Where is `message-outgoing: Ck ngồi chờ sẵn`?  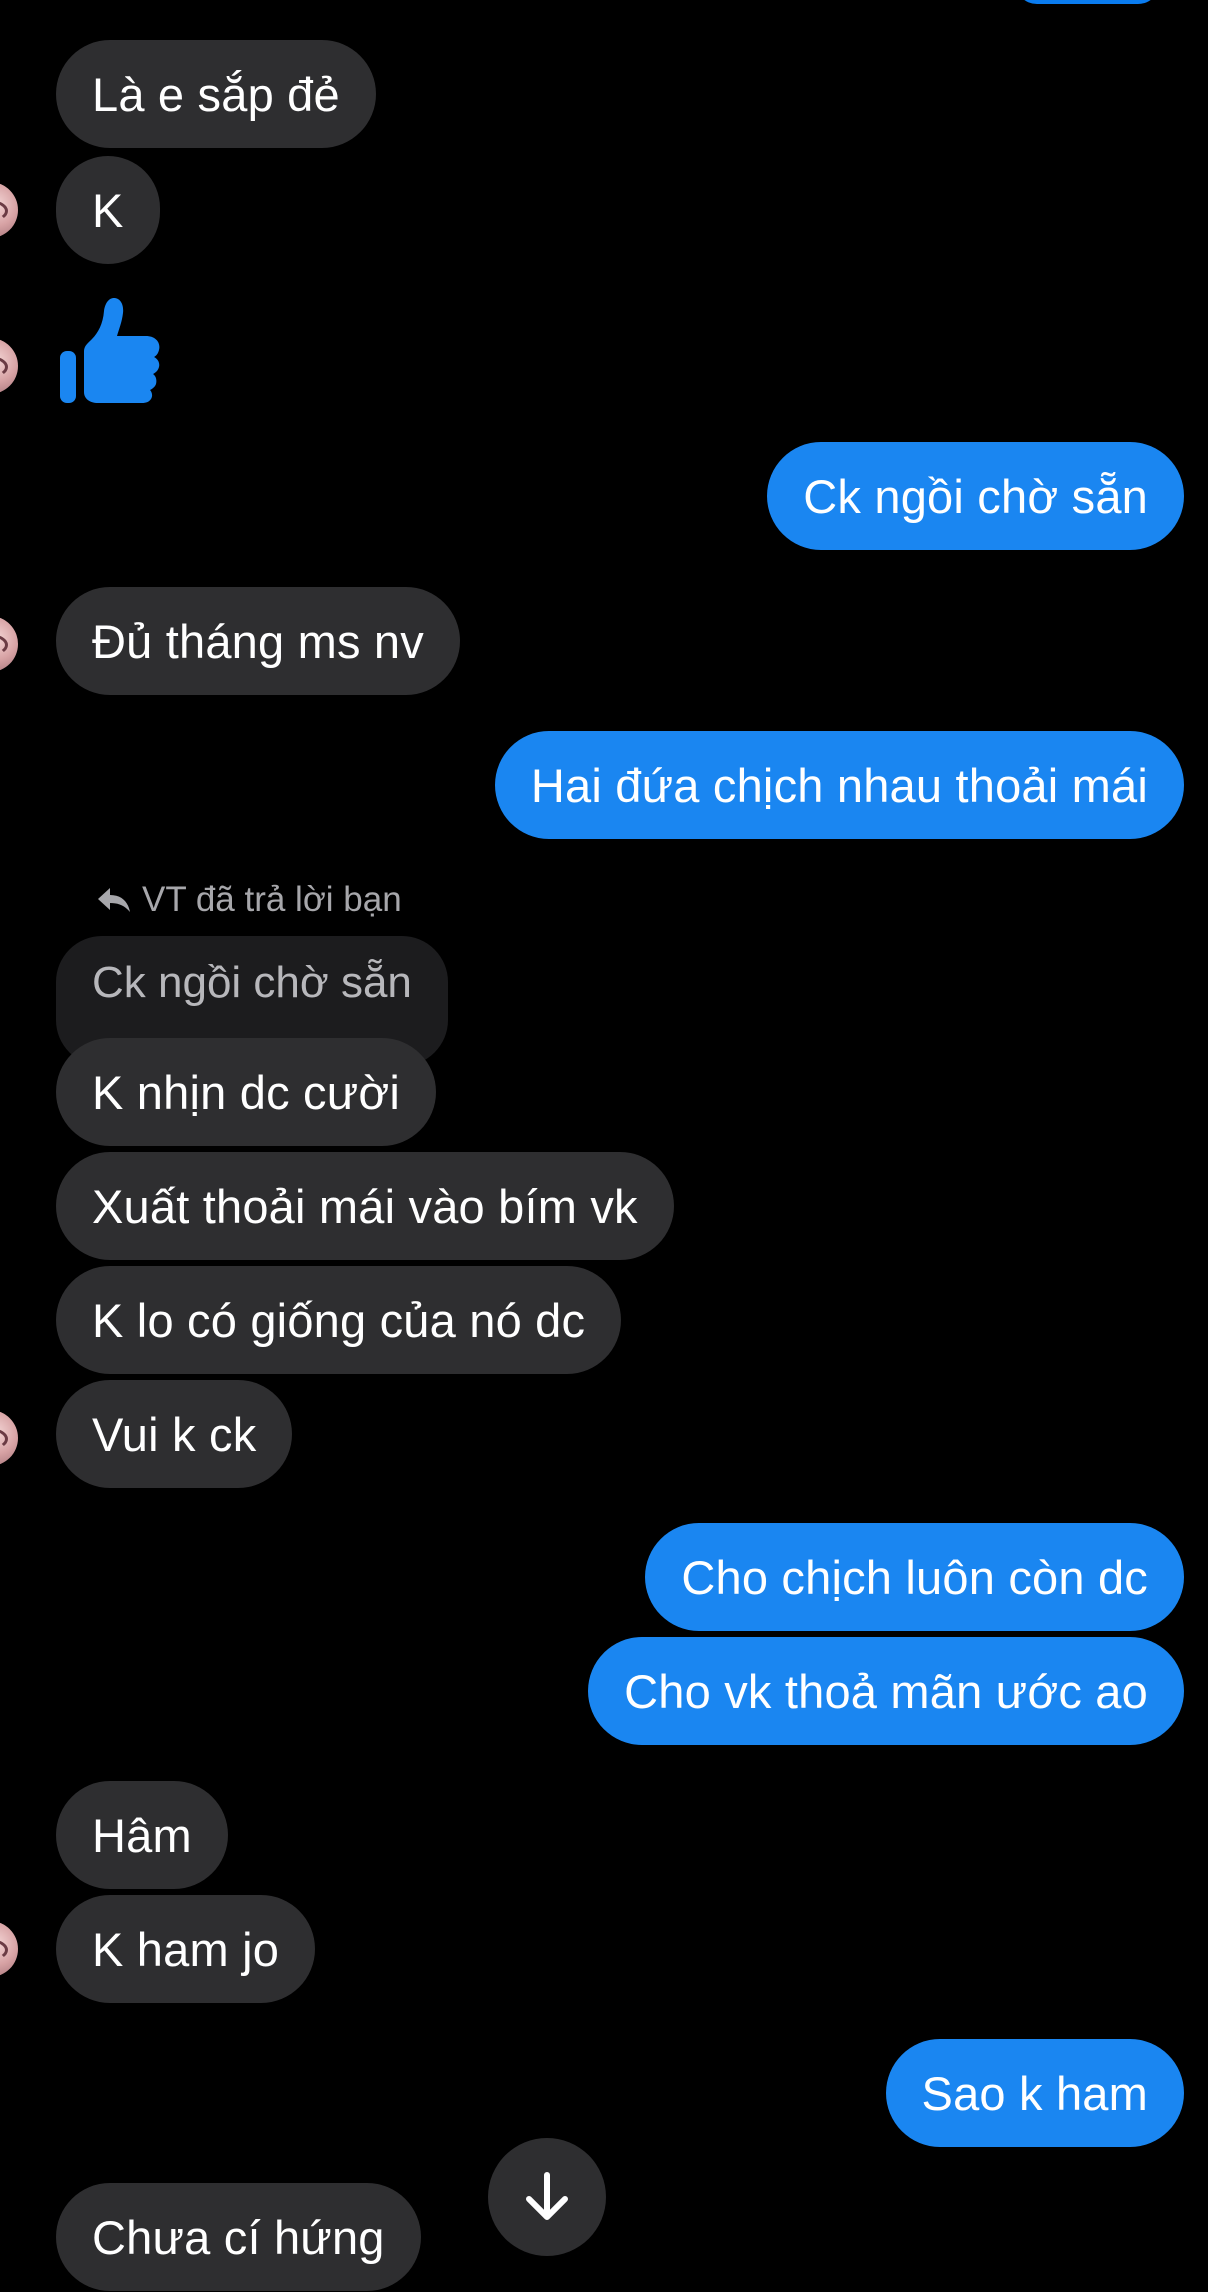 message-outgoing: Ck ngồi chờ sẵn is located at coordinates (975, 496).